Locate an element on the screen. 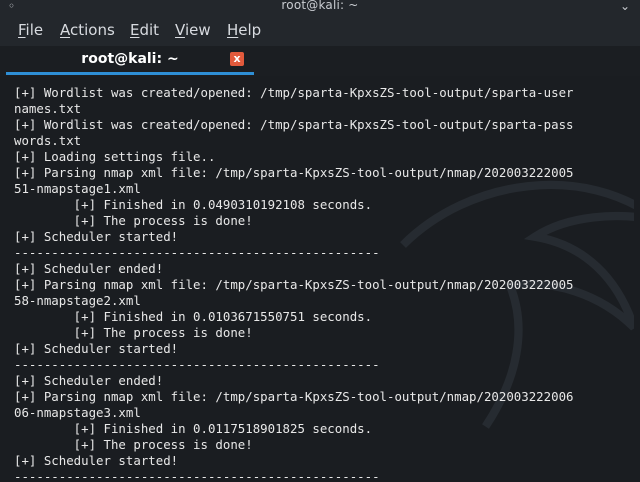 This screenshot has height=482, width=640. window-title: root@kali: ~ is located at coordinates (320, 6).